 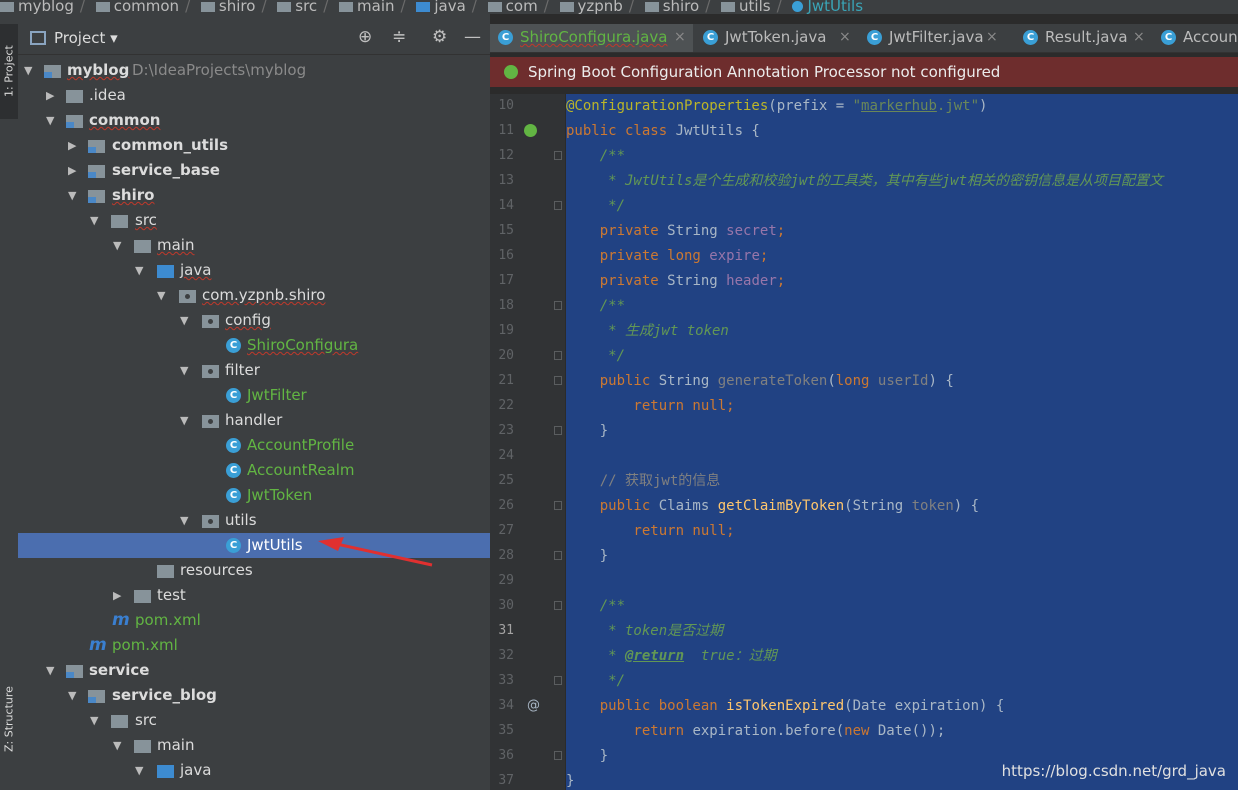 I want to click on locate-icon: ⊕, so click(x=365, y=37).